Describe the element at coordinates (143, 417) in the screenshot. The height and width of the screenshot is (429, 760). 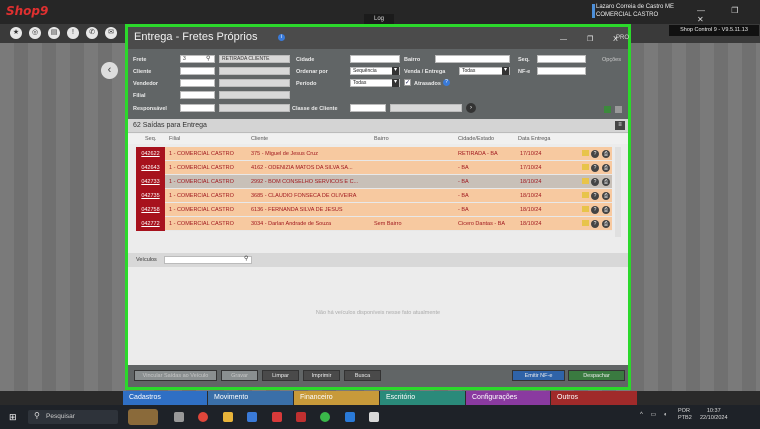
I see `cat-widget-icon` at that location.